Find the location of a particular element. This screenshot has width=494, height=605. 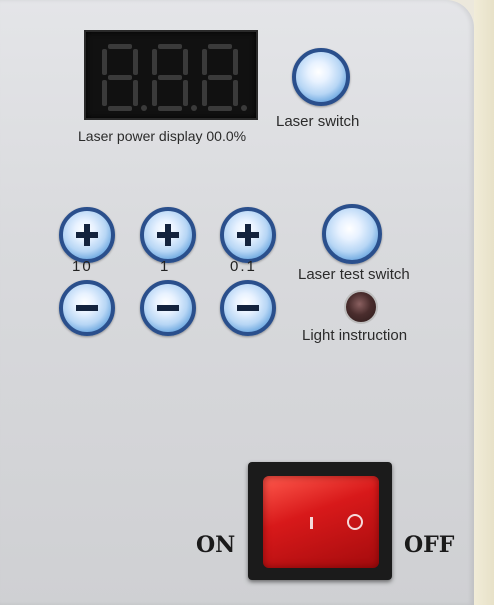

seven-segment-digits is located at coordinates (174, 77).